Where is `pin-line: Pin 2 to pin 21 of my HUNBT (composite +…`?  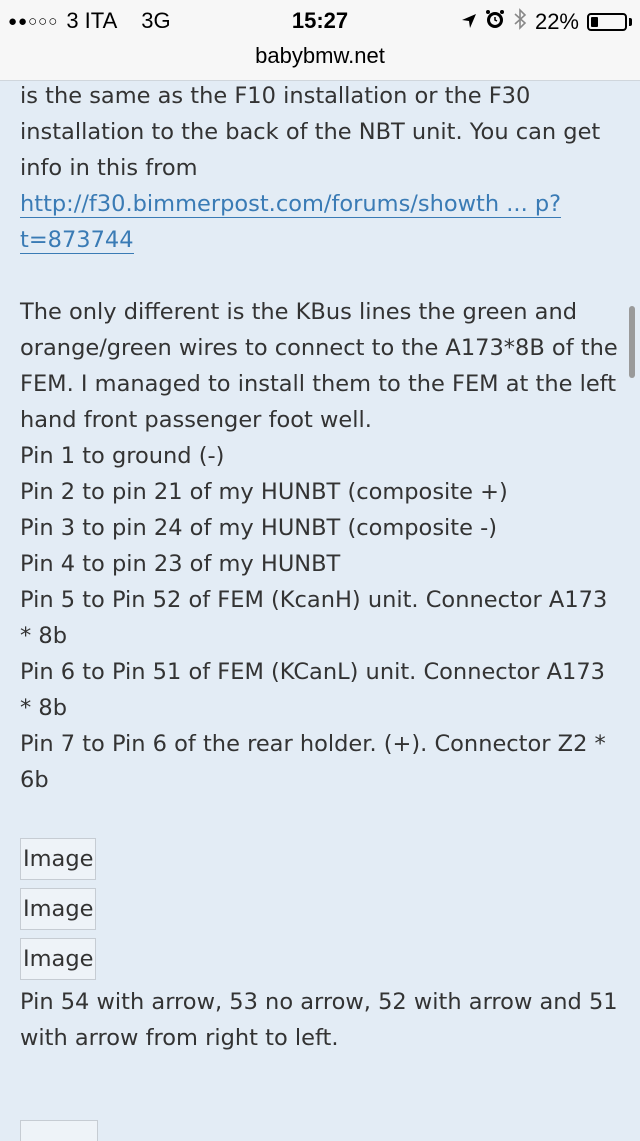 pin-line: Pin 2 to pin 21 of my HUNBT (composite +… is located at coordinates (264, 492).